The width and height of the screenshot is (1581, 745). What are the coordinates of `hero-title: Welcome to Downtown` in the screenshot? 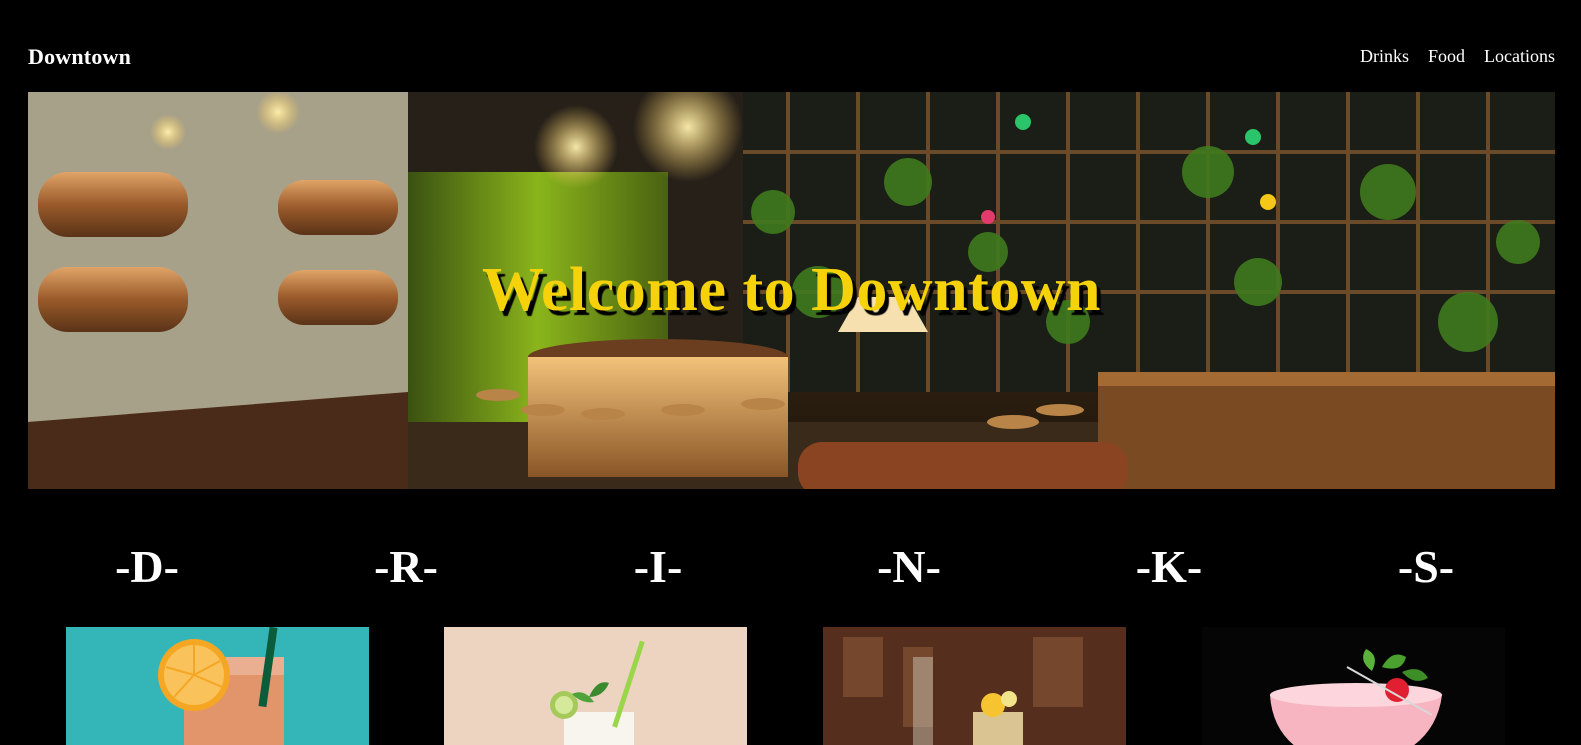 It's located at (791, 290).